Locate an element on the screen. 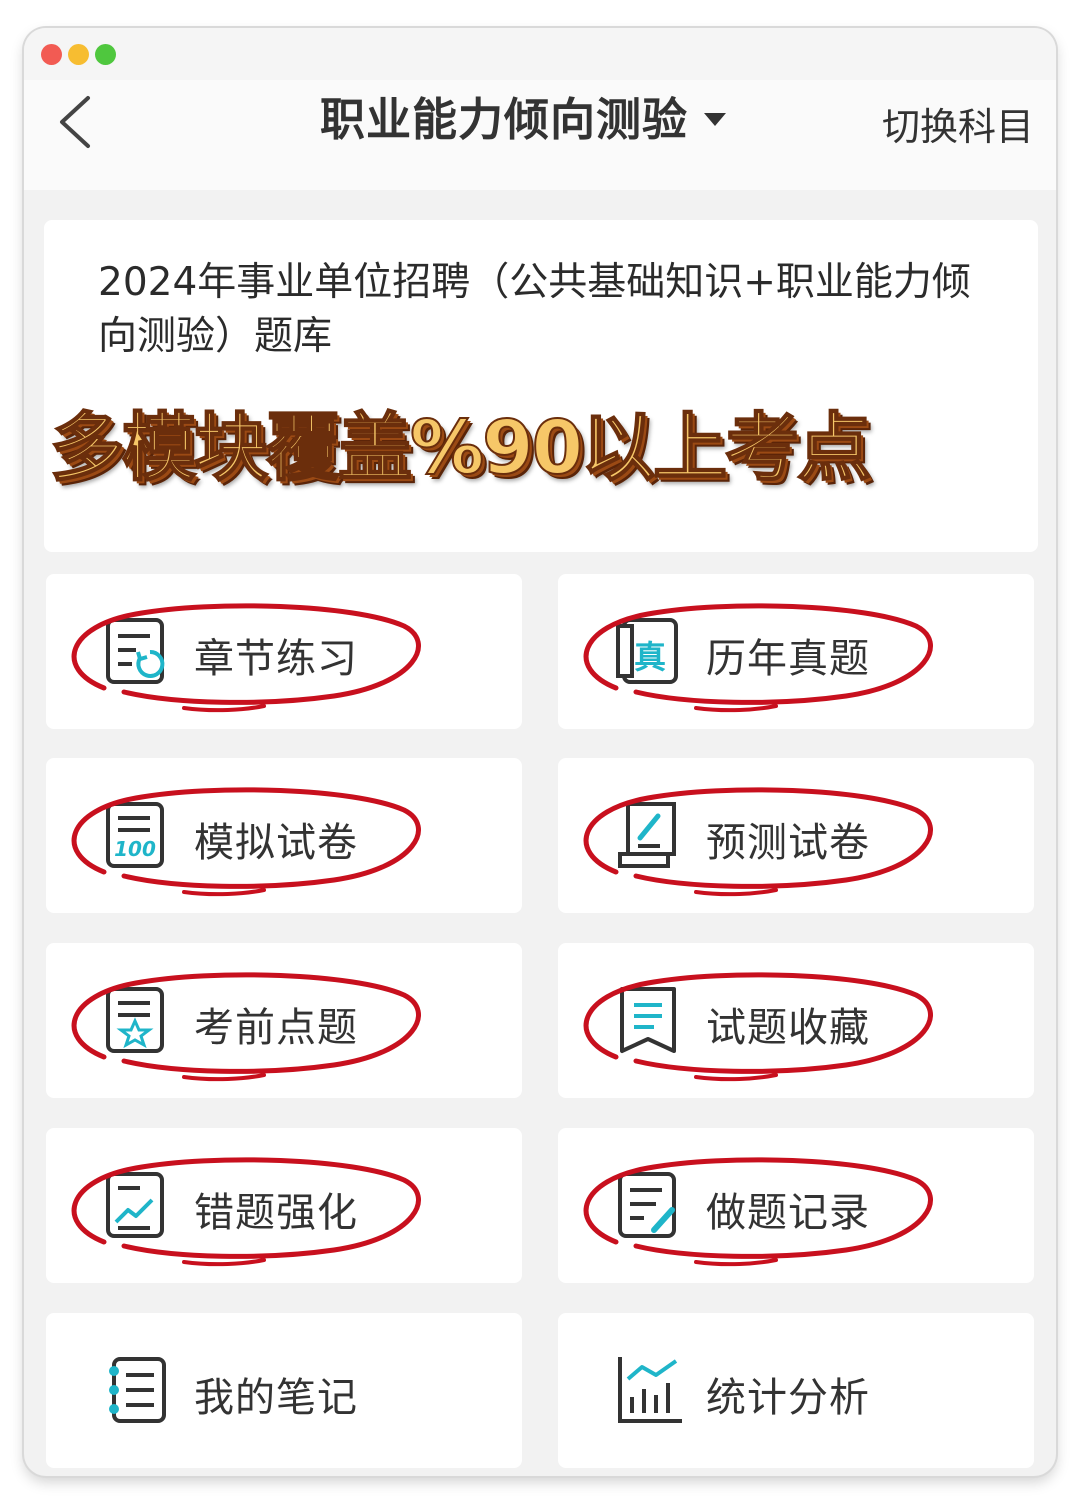 The width and height of the screenshot is (1080, 1506). menu-card-label: 章节练习 is located at coordinates (276, 659).